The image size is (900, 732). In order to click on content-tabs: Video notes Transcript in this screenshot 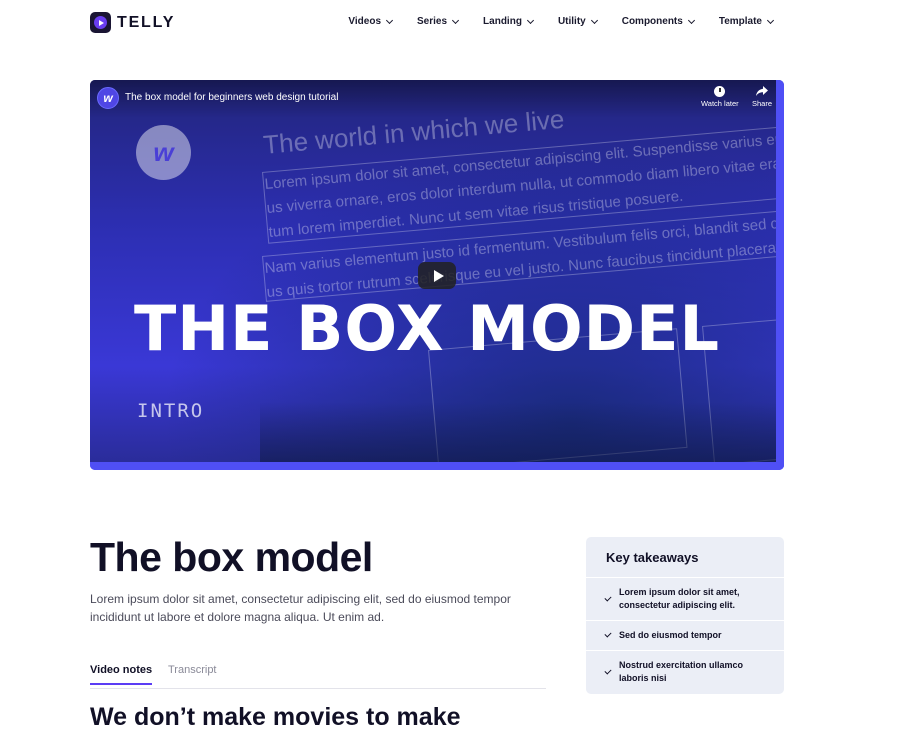, I will do `click(318, 676)`.